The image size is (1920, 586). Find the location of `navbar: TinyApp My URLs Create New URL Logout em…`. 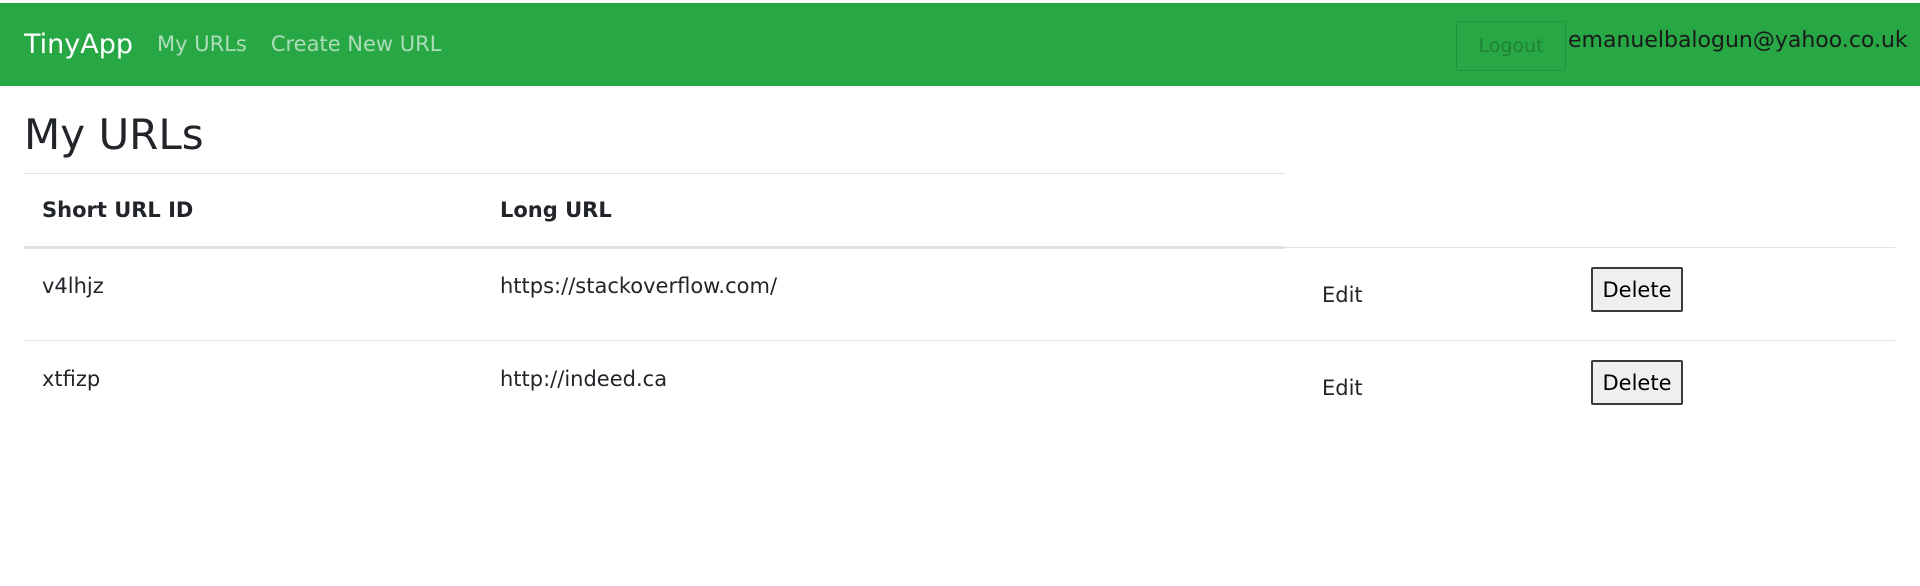

navbar: TinyApp My URLs Create New URL Logout em… is located at coordinates (960, 44).